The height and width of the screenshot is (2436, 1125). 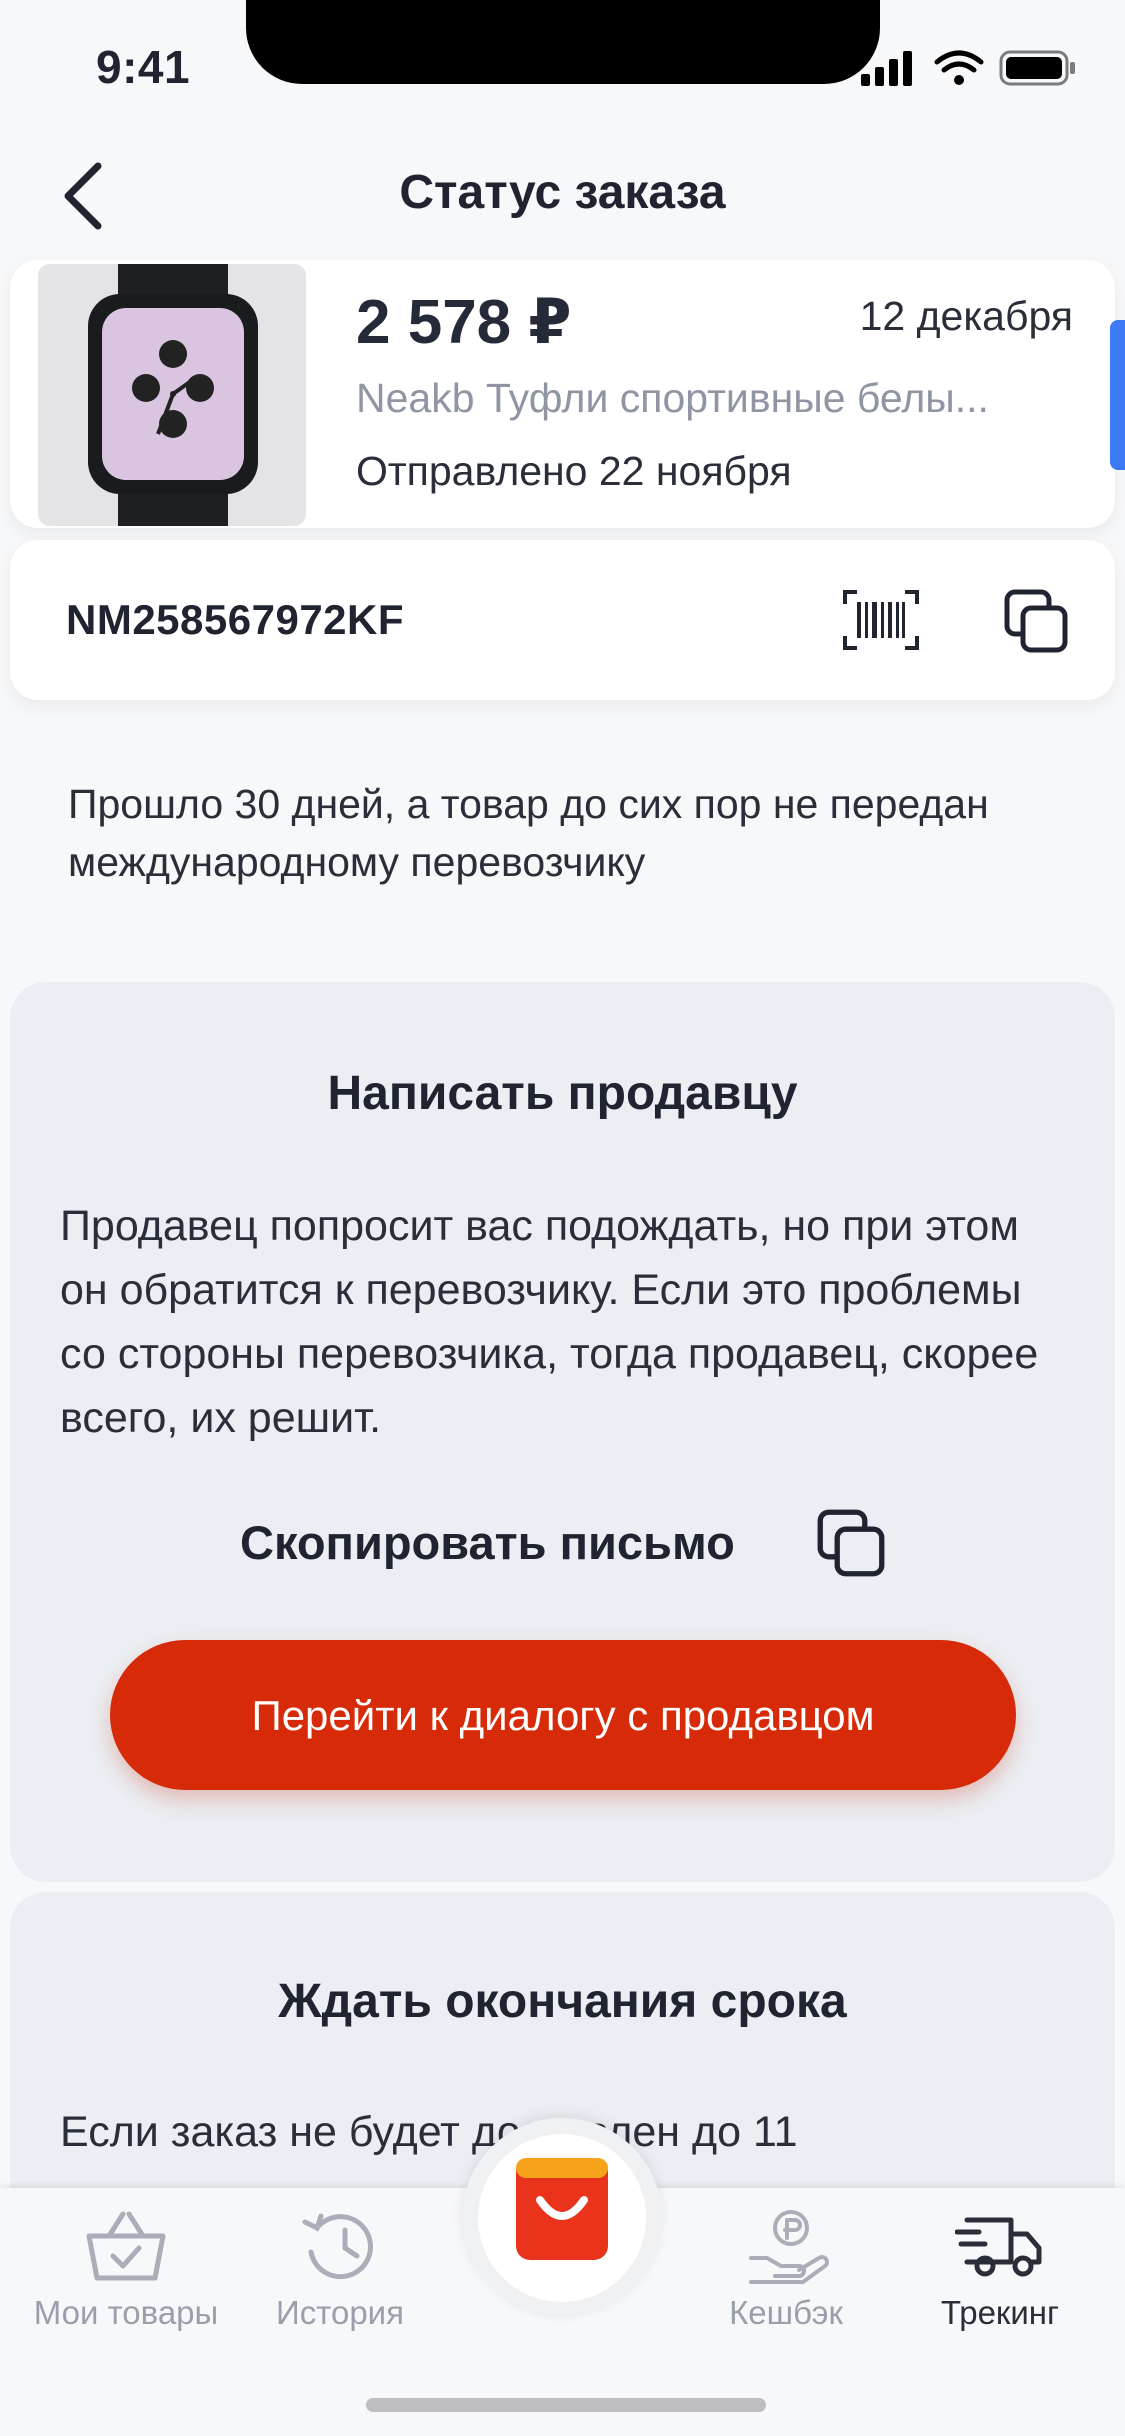 What do you see at coordinates (1037, 68) in the screenshot?
I see `battery-icon` at bounding box center [1037, 68].